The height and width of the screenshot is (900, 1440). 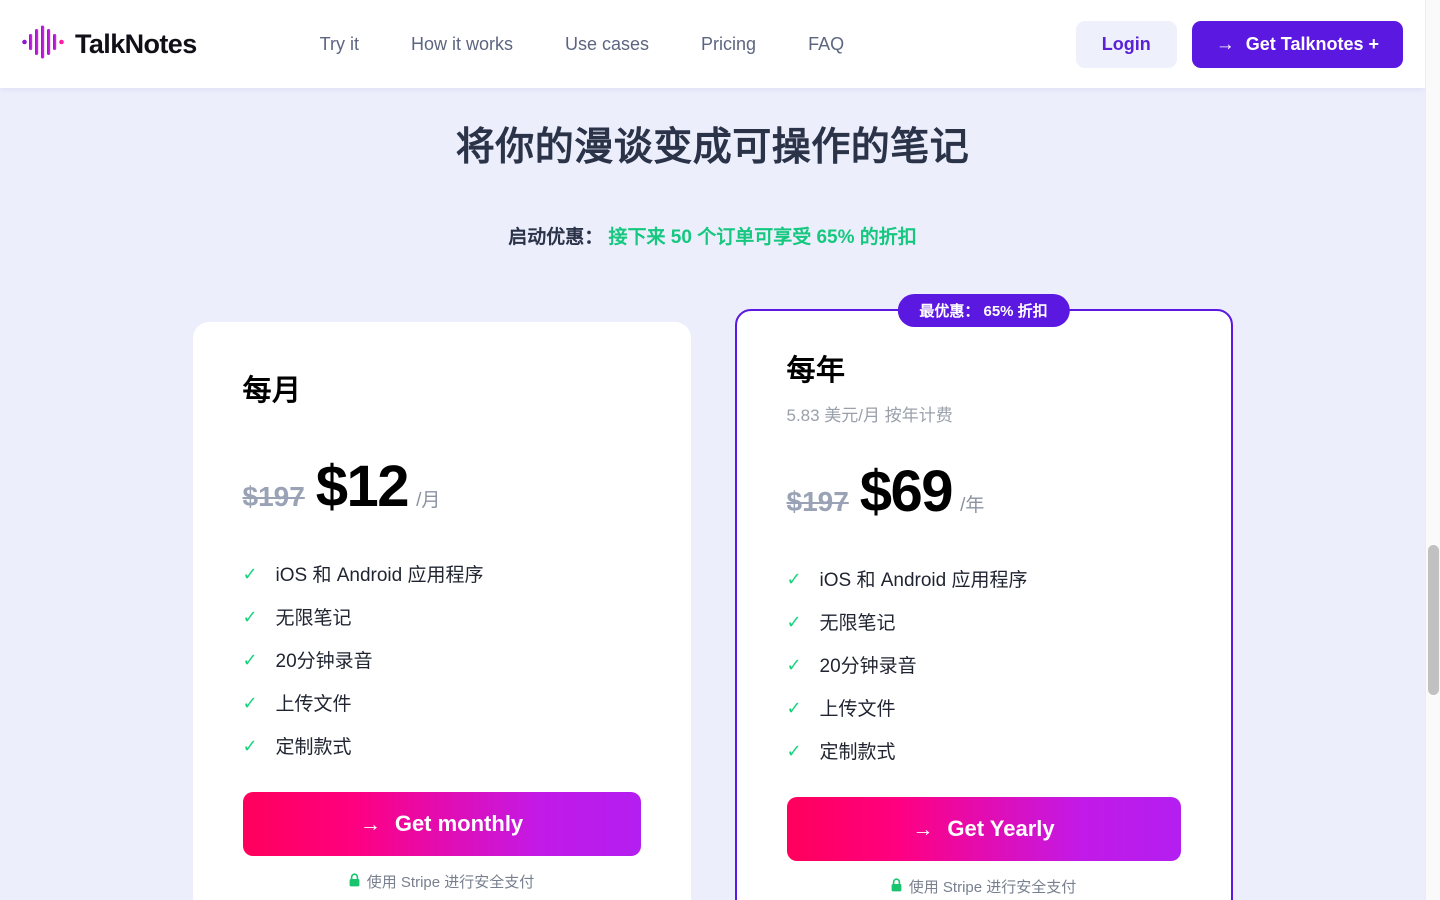 What do you see at coordinates (1001, 828) in the screenshot?
I see `get-yearly-label: Get Yearly` at bounding box center [1001, 828].